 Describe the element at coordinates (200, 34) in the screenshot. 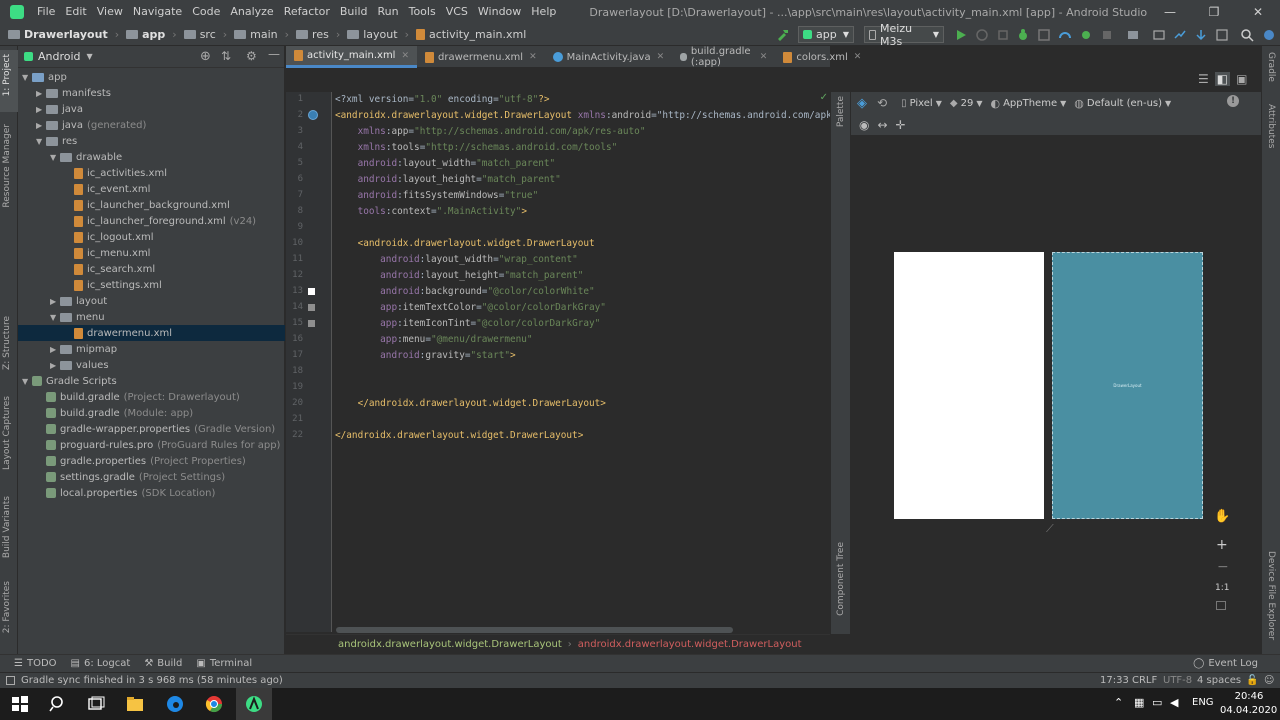

I see `crumb-src: src` at that location.